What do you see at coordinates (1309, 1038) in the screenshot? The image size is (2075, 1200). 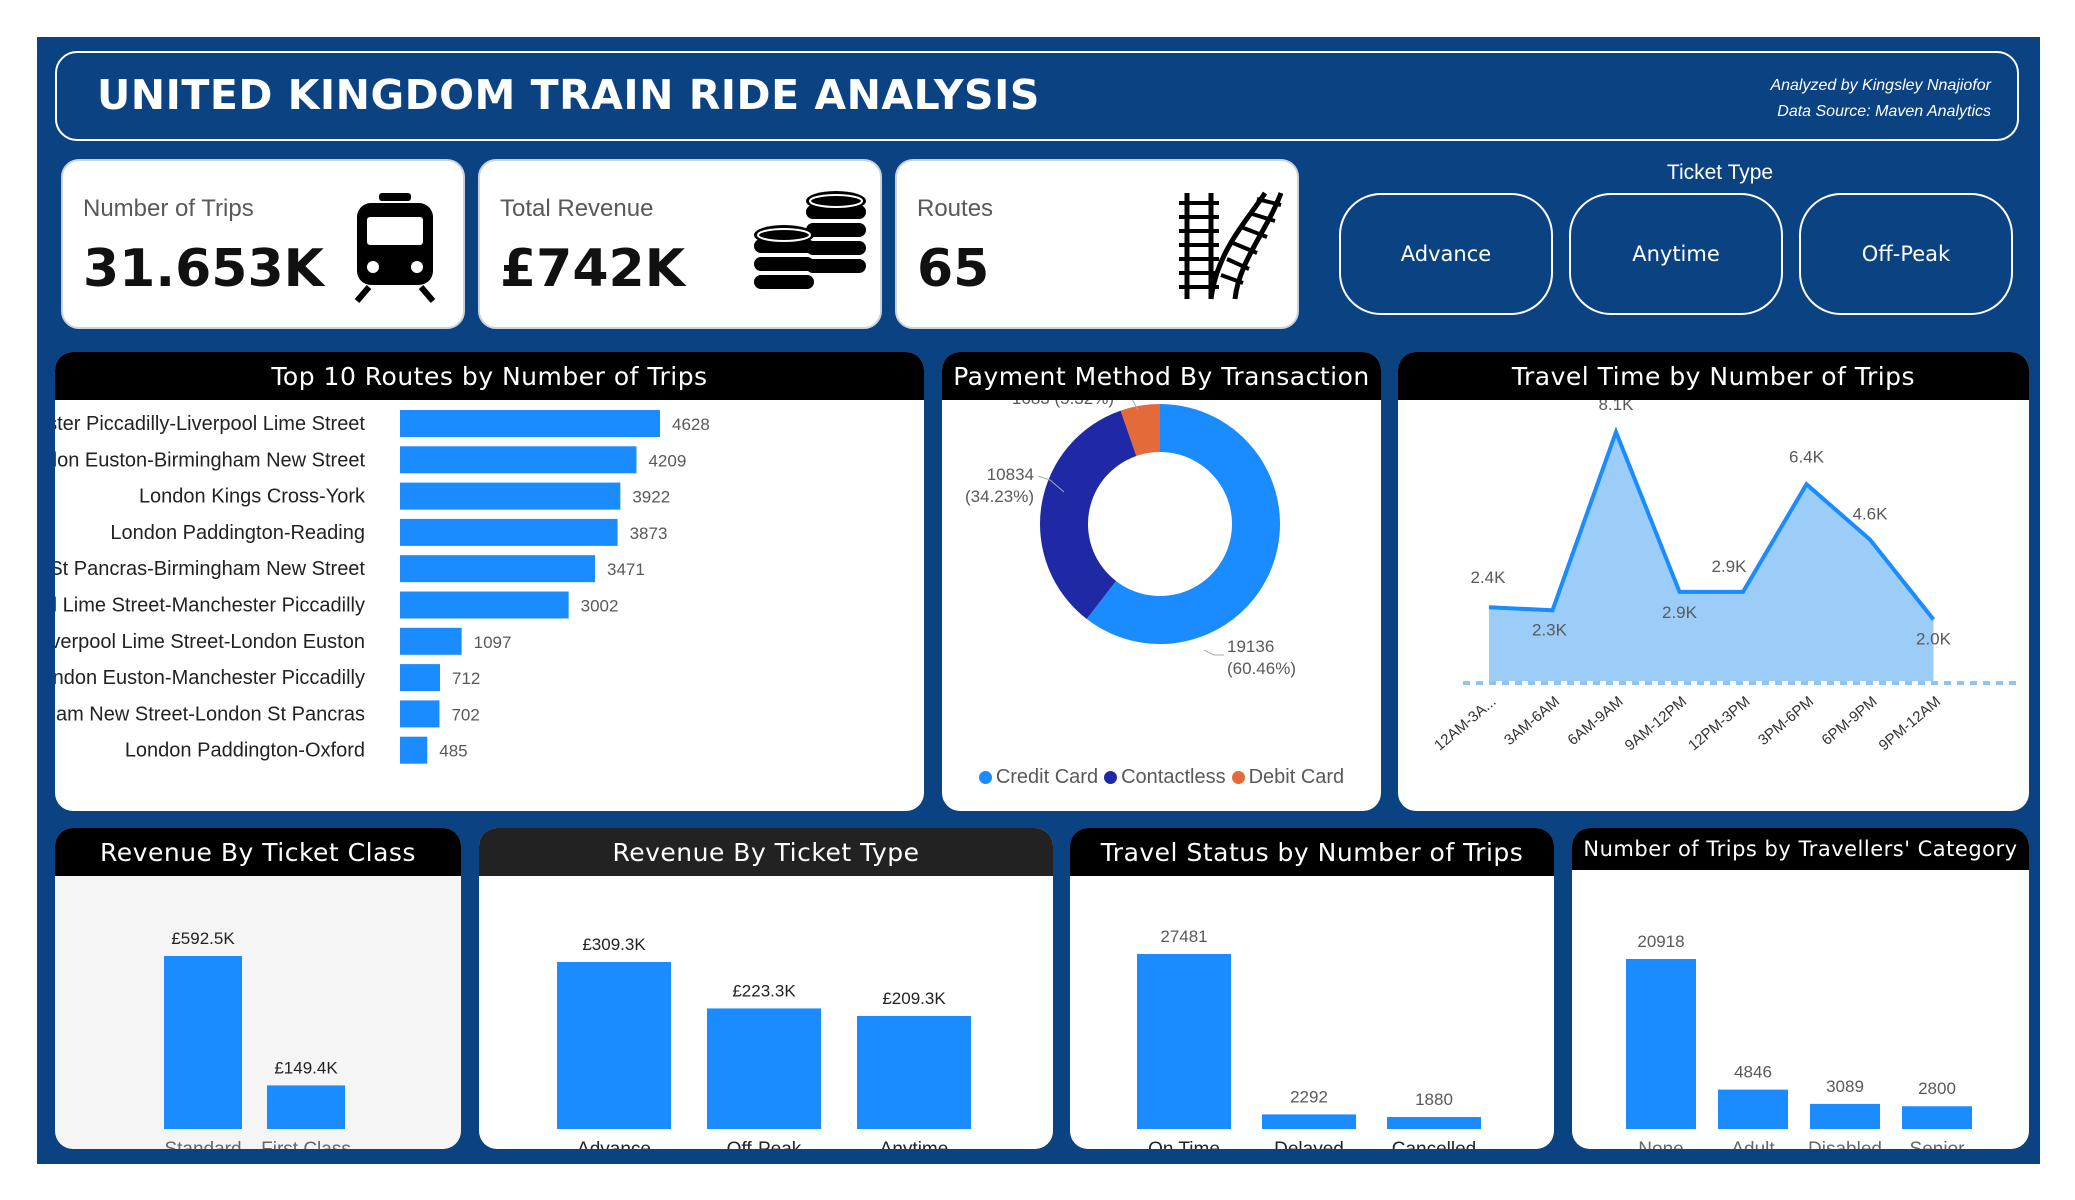 I see `travel-status-bar-chart: 27481 On Time 2292 Delayed 1880 Cancelled` at bounding box center [1309, 1038].